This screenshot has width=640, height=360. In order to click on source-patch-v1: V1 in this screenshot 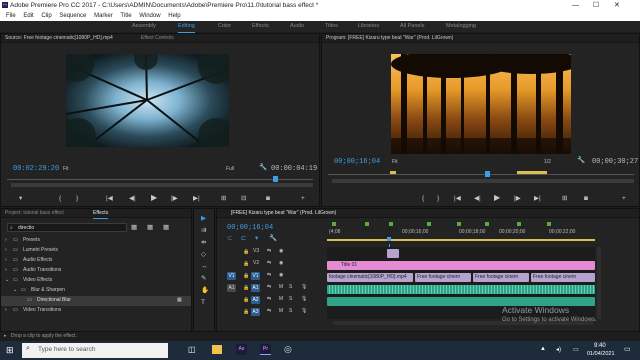, I will do `click(231, 276)`.